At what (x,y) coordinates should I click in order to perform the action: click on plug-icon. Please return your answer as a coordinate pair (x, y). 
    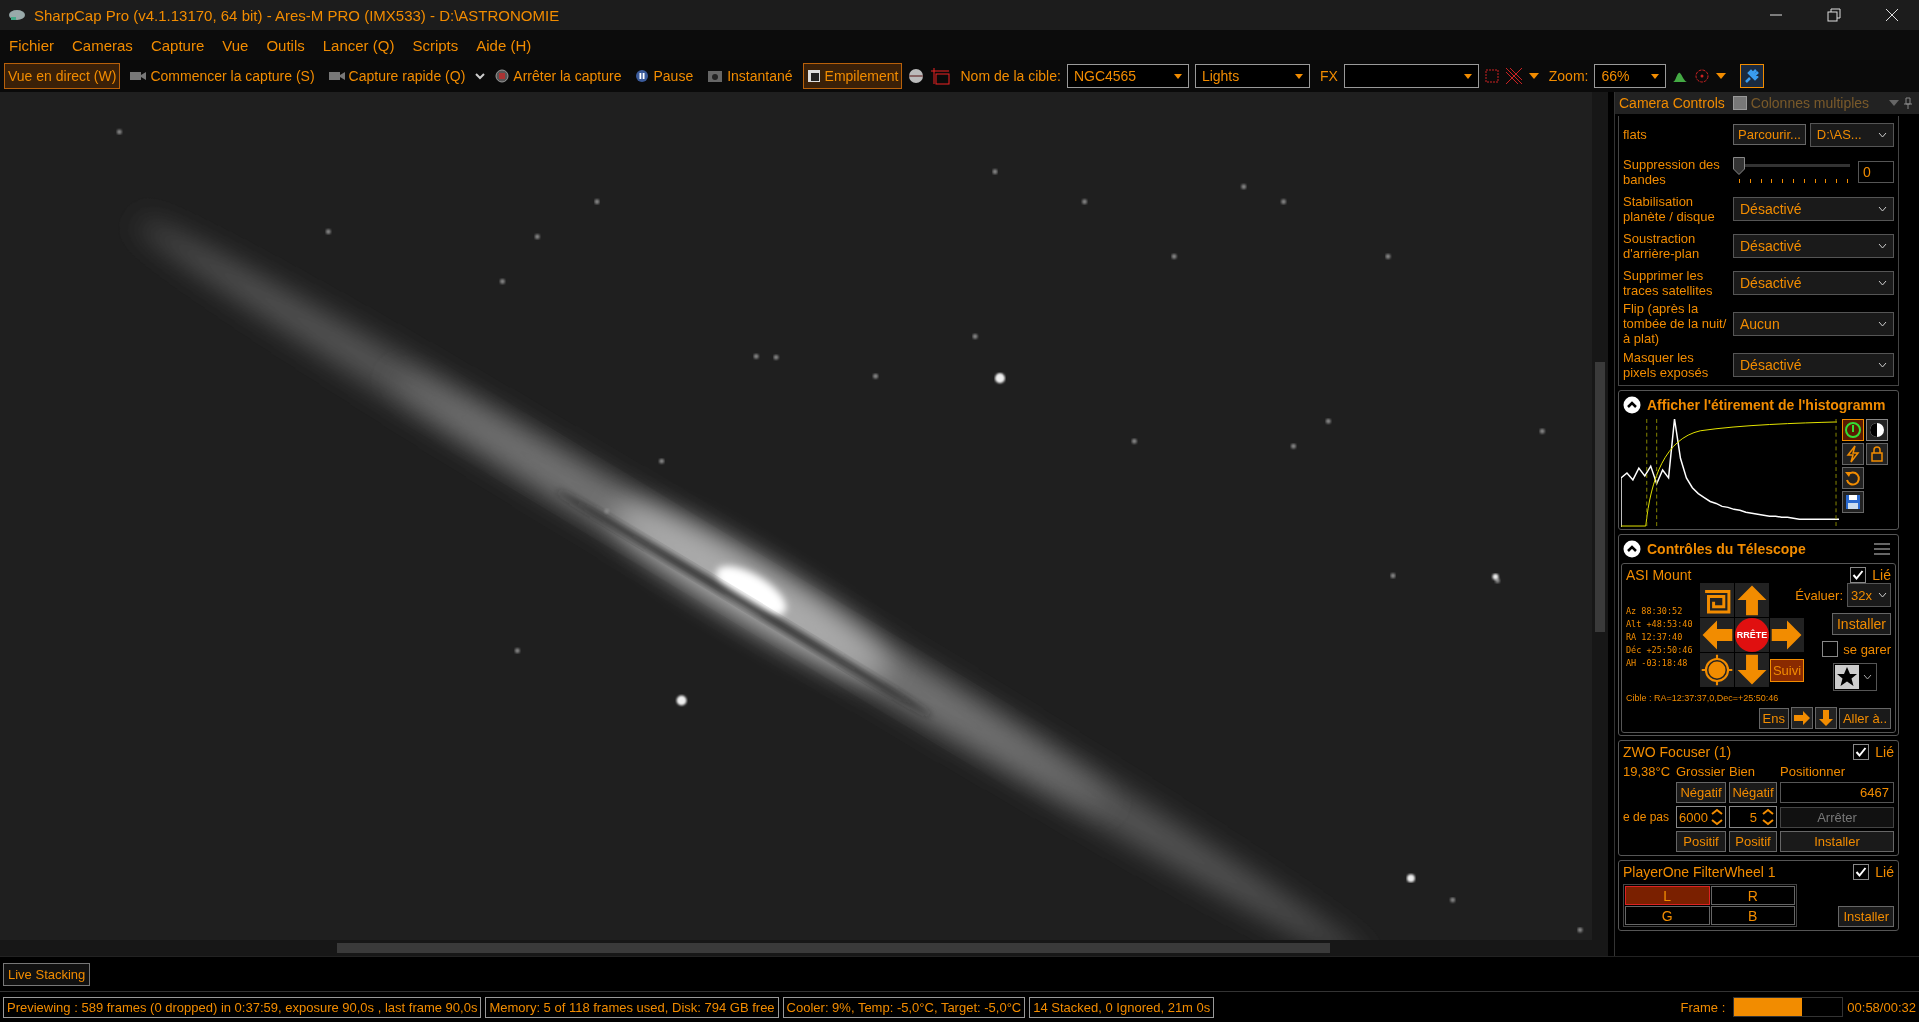
    Looking at the image, I should click on (1752, 76).